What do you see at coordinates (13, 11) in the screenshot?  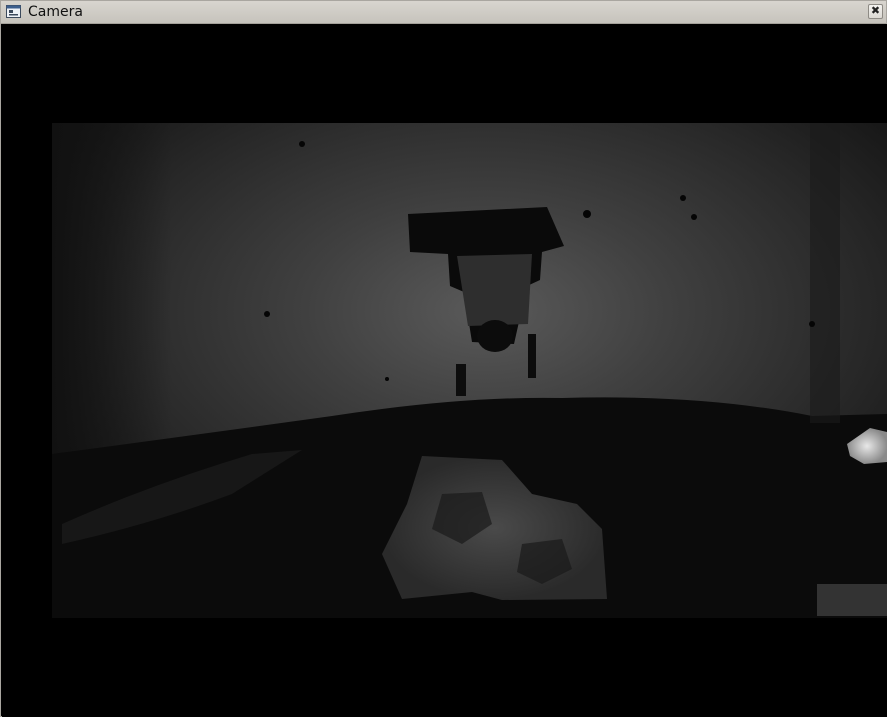 I see `window-app-icon` at bounding box center [13, 11].